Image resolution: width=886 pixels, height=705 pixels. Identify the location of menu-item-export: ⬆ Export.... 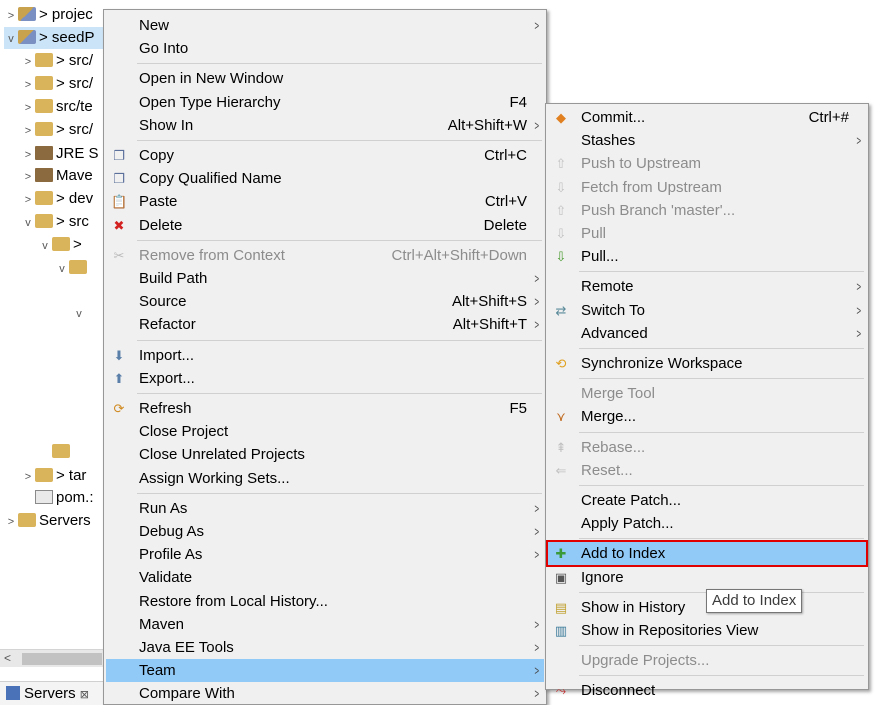
(325, 378).